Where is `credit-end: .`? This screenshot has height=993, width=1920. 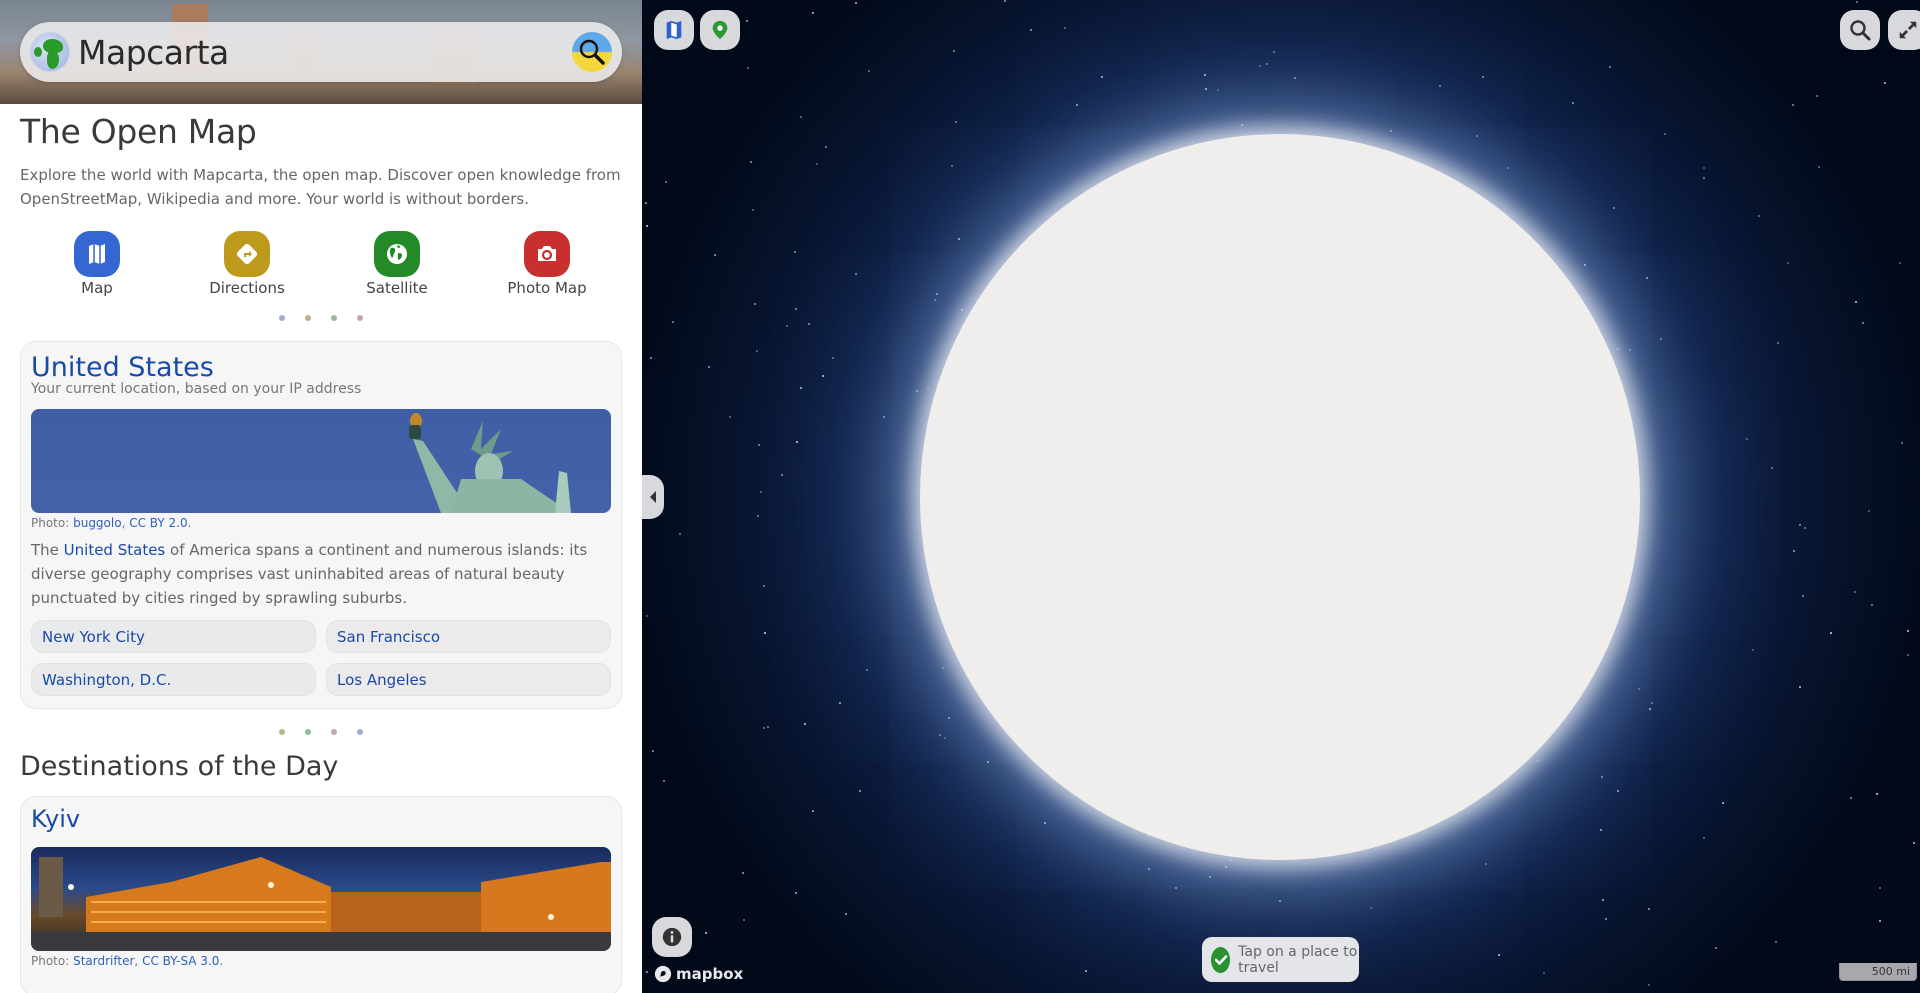 credit-end: . is located at coordinates (221, 961).